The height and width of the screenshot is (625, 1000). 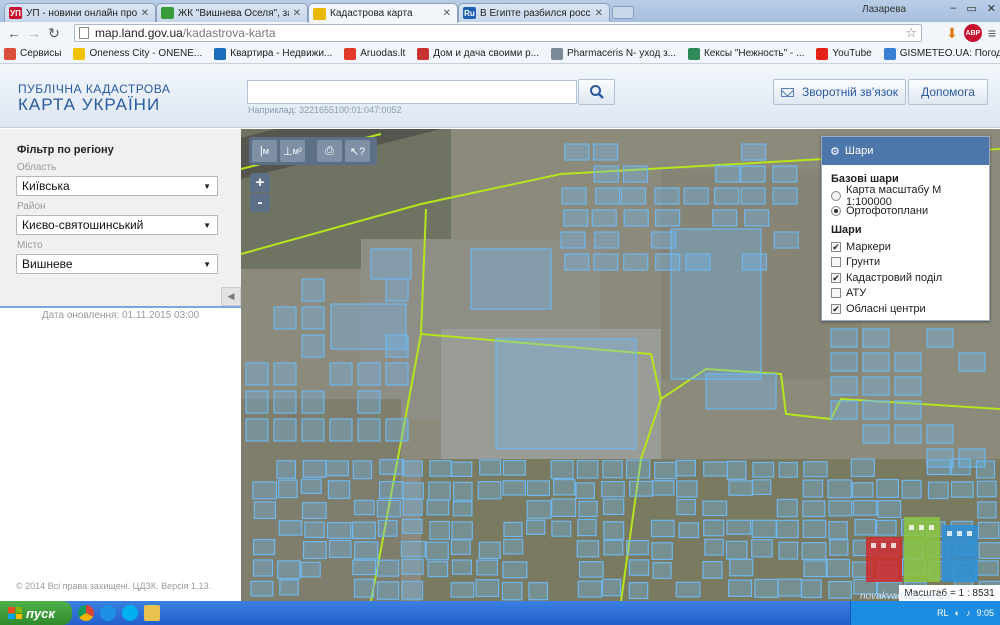 I want to click on start-button: пуск, so click(x=36, y=613).